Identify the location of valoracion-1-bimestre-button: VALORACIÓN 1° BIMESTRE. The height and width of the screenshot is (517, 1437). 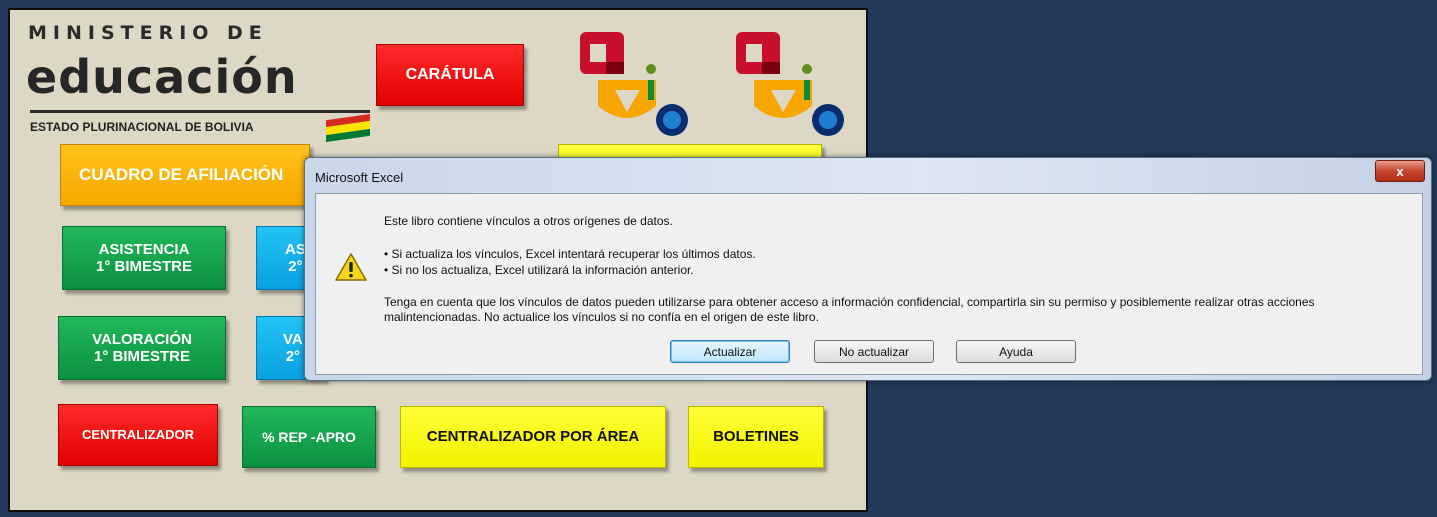
(142, 348).